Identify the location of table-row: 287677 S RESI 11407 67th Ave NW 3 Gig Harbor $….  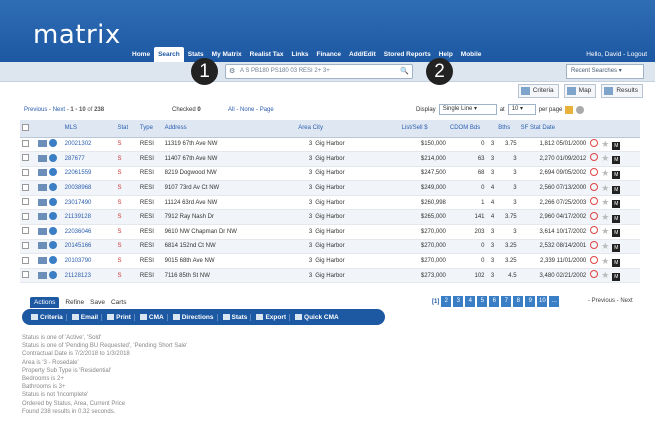
(330, 159).